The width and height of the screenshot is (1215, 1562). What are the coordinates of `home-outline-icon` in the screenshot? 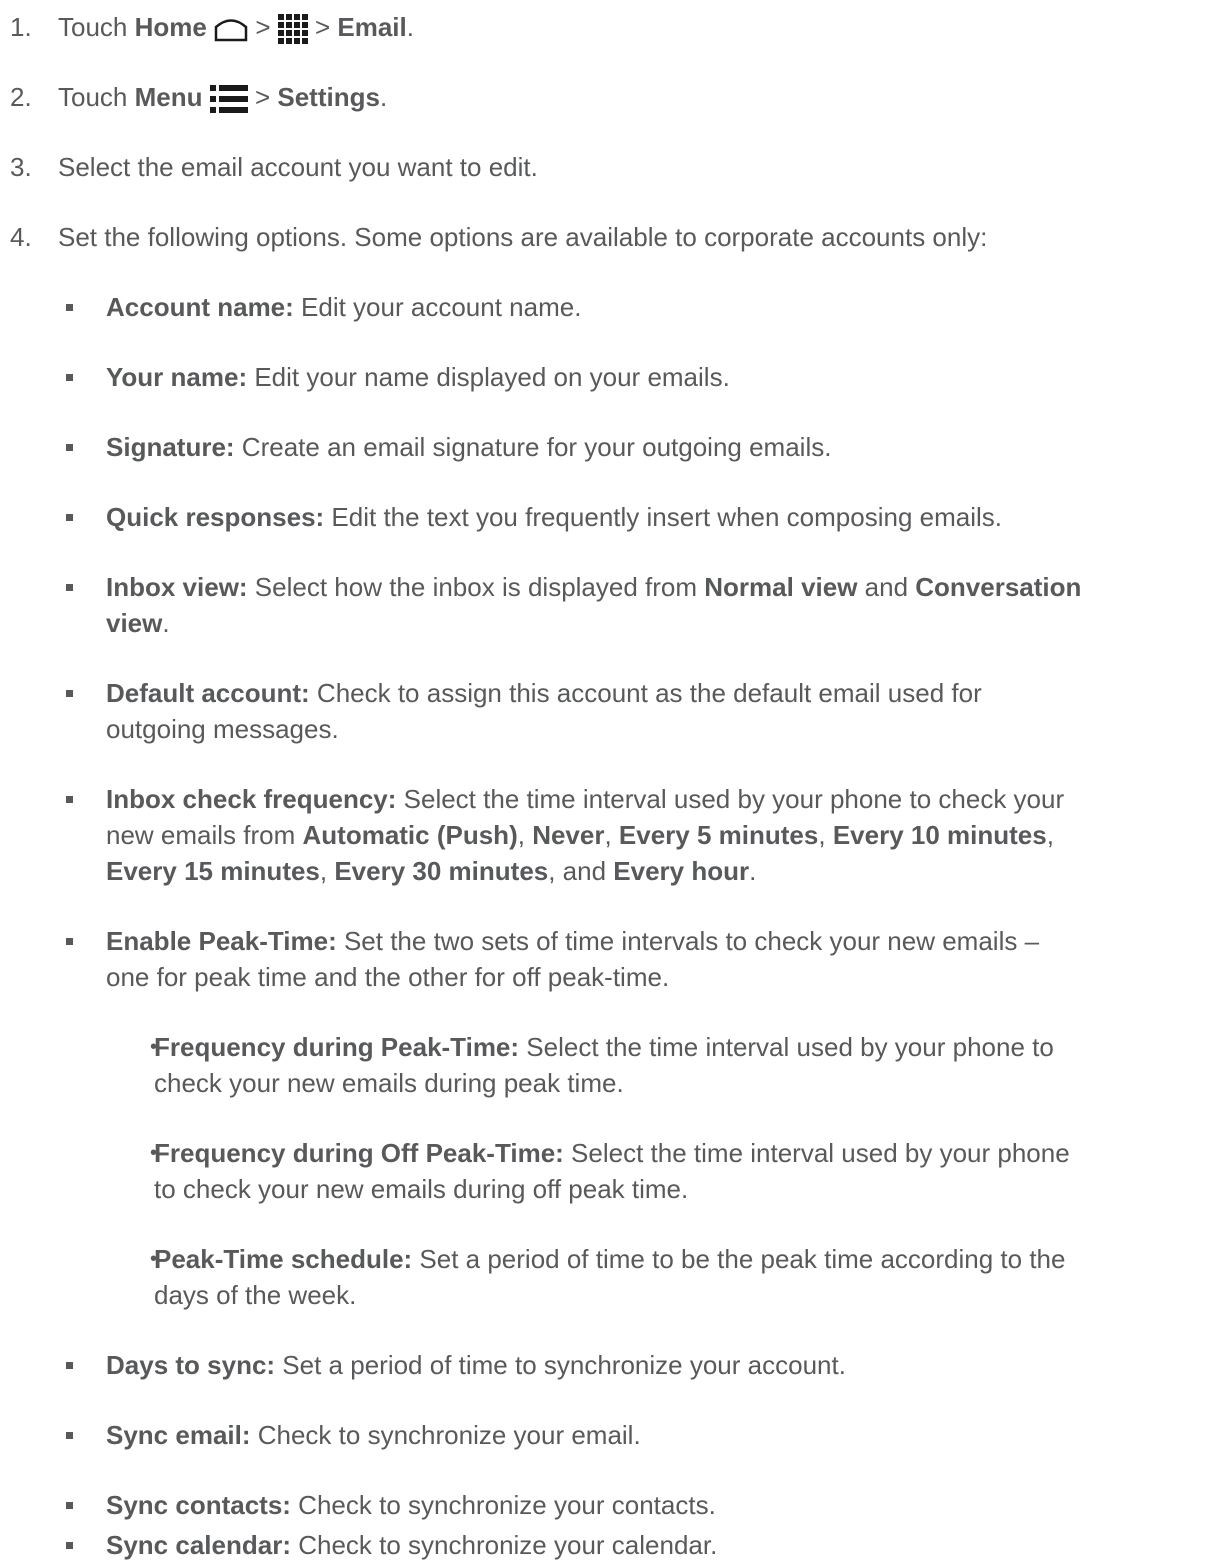 It's located at (231, 30).